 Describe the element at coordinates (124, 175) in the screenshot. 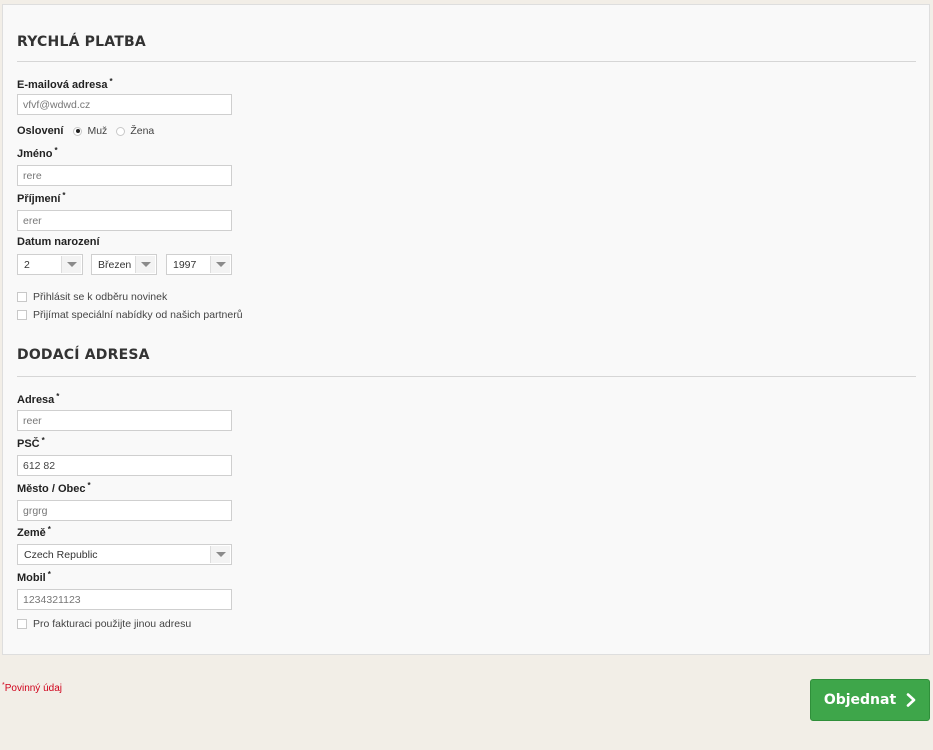

I see `first-name-field` at that location.